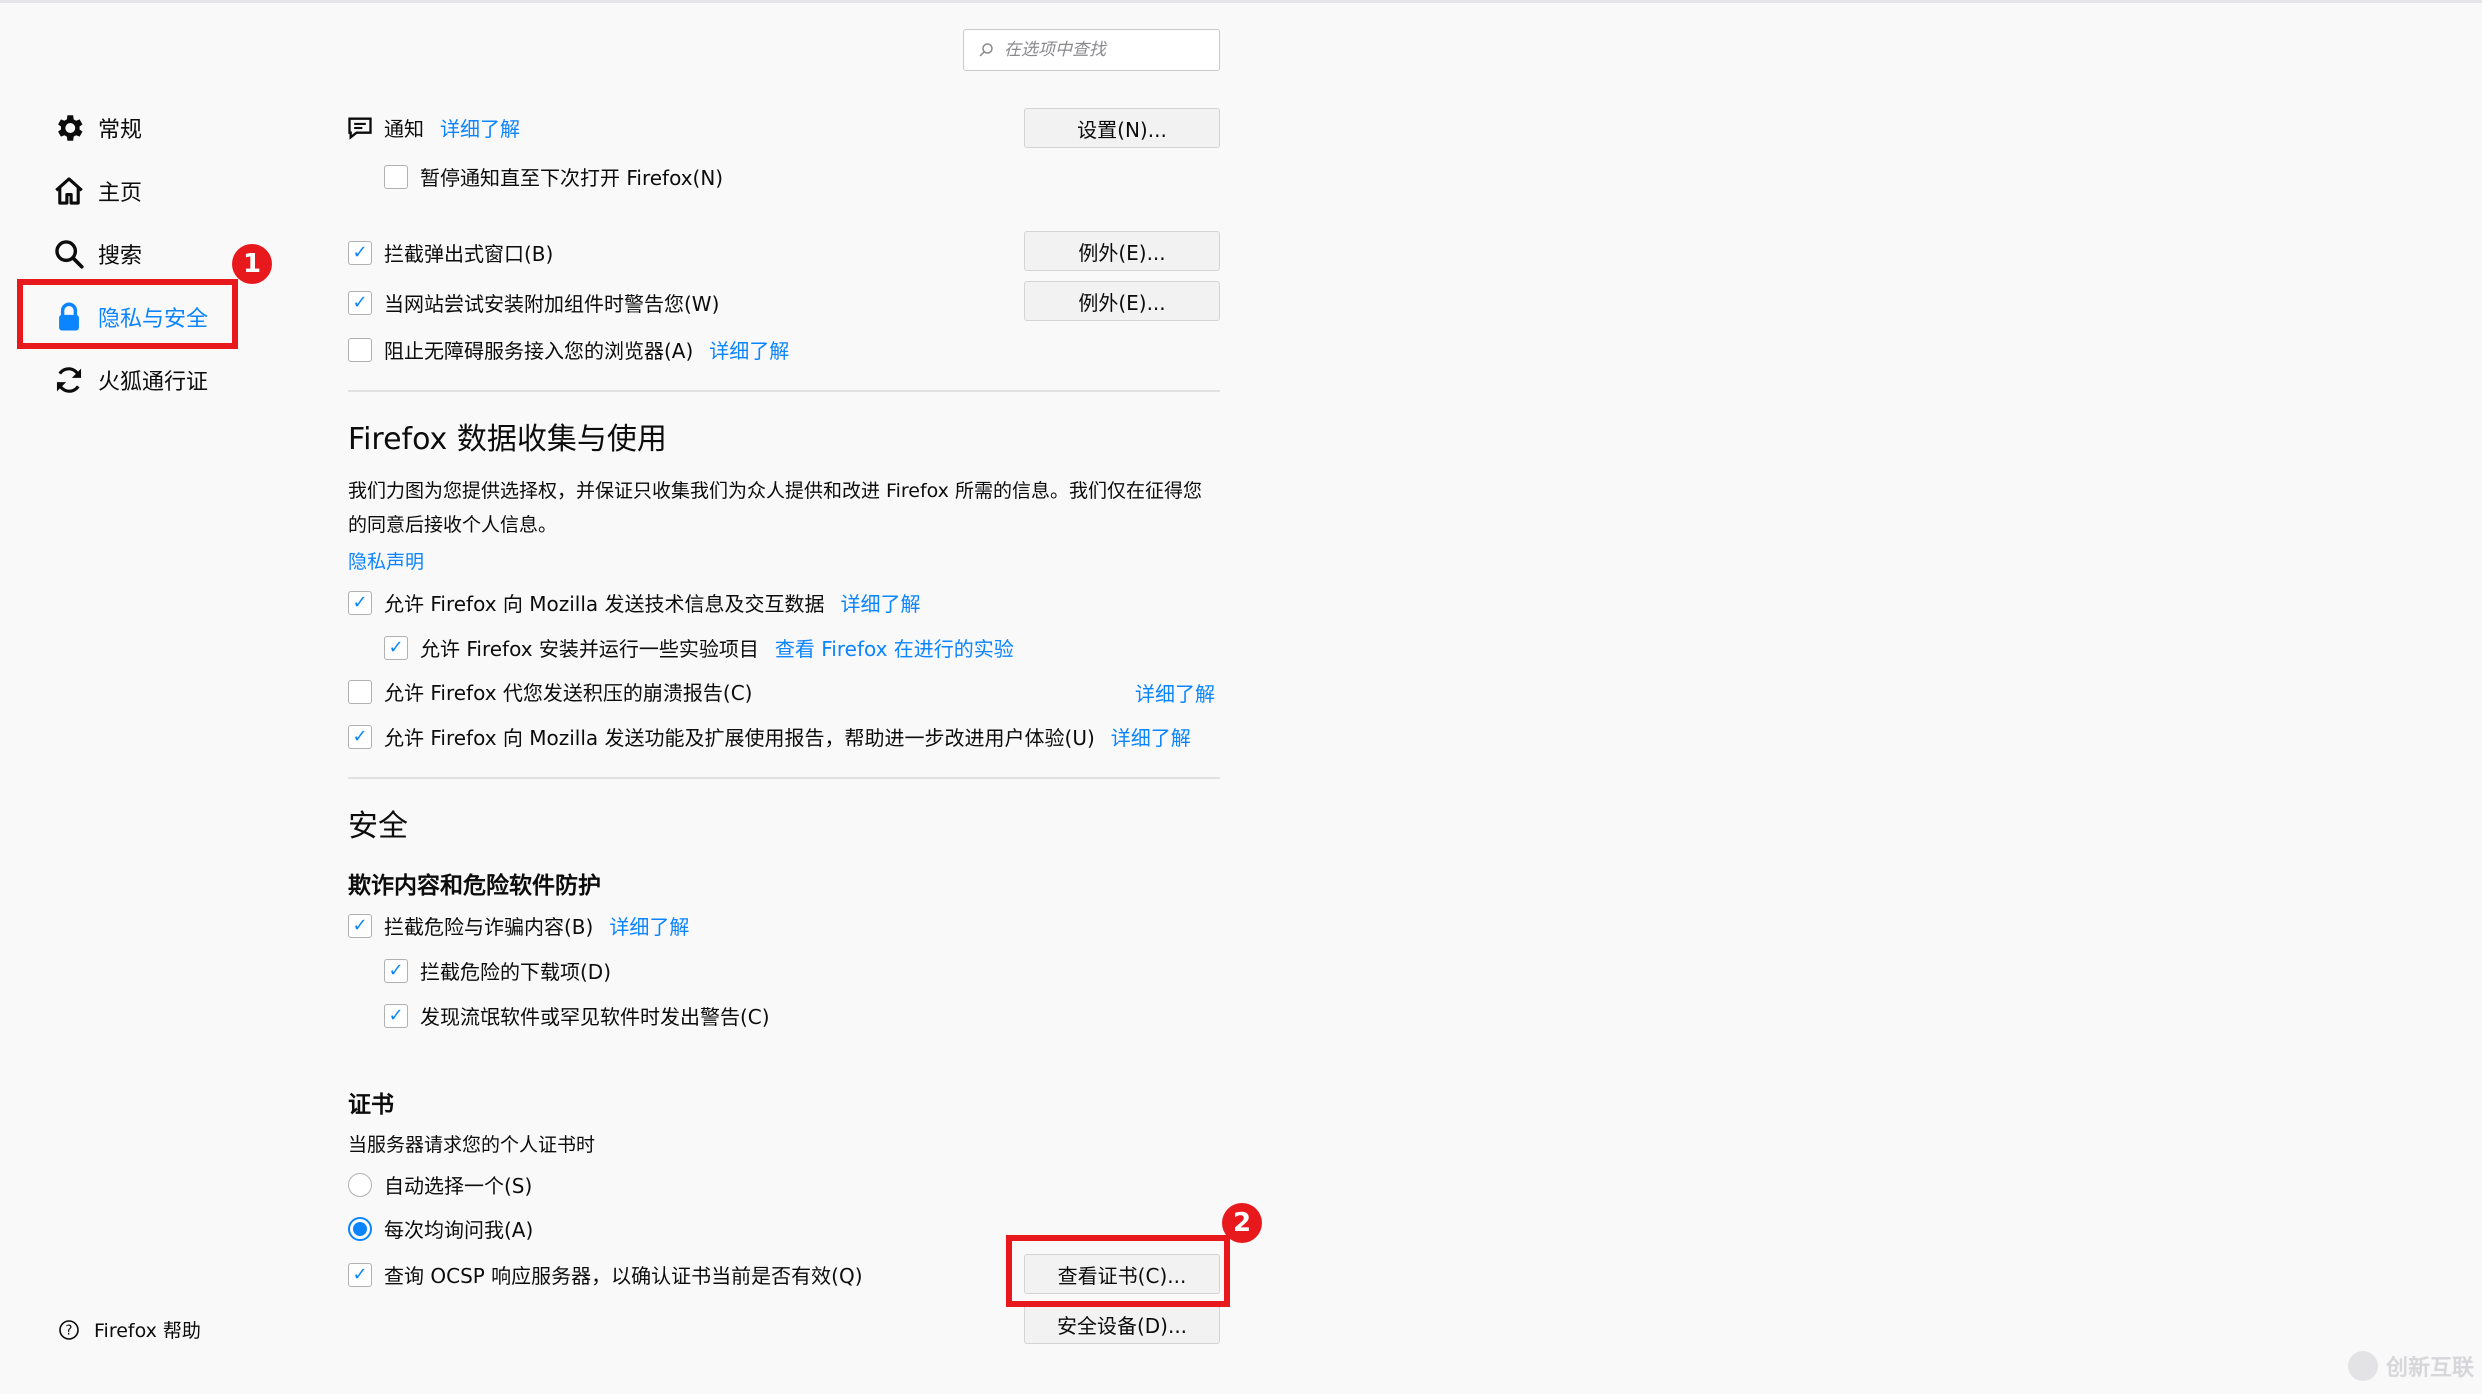  I want to click on view-studies-link: 查看 Firefox 在进行的实验, so click(894, 647).